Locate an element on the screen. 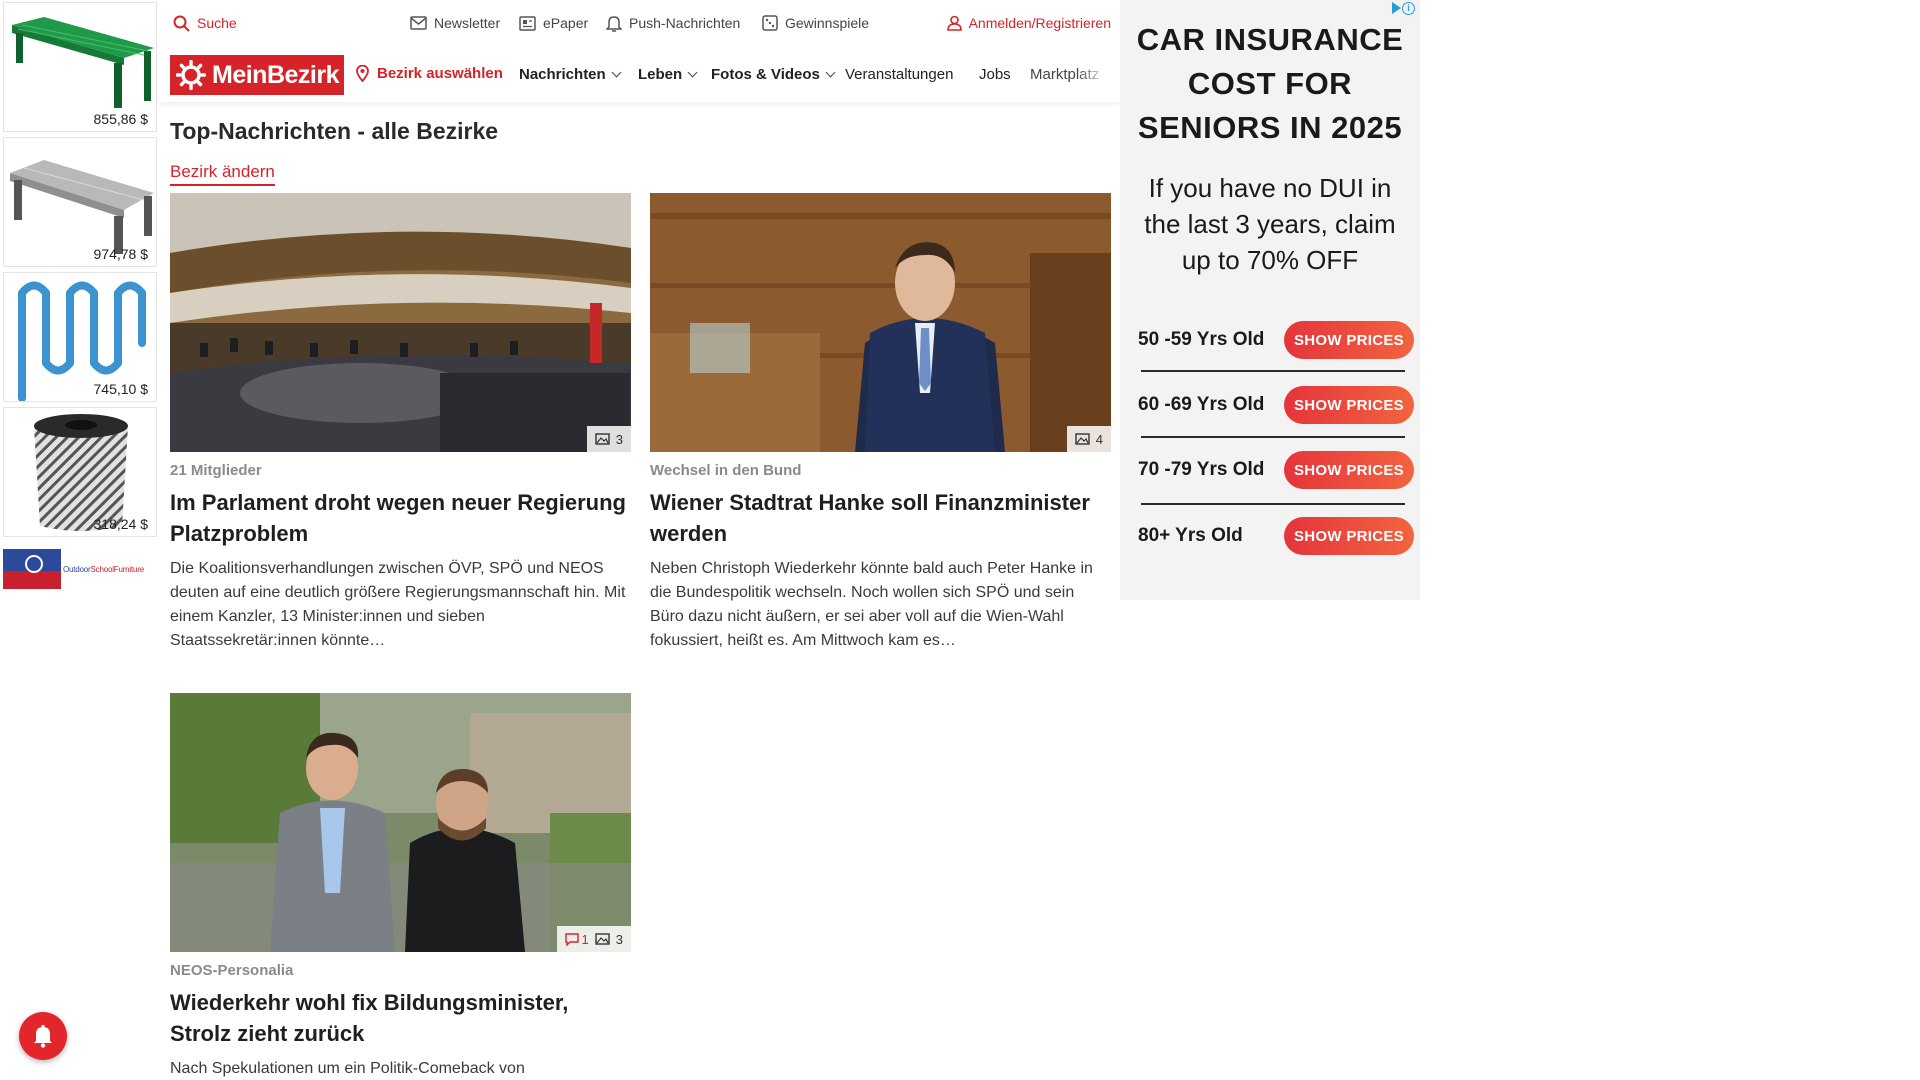 This screenshot has height=1080, width=1920. media-badges: 3 is located at coordinates (608, 439).